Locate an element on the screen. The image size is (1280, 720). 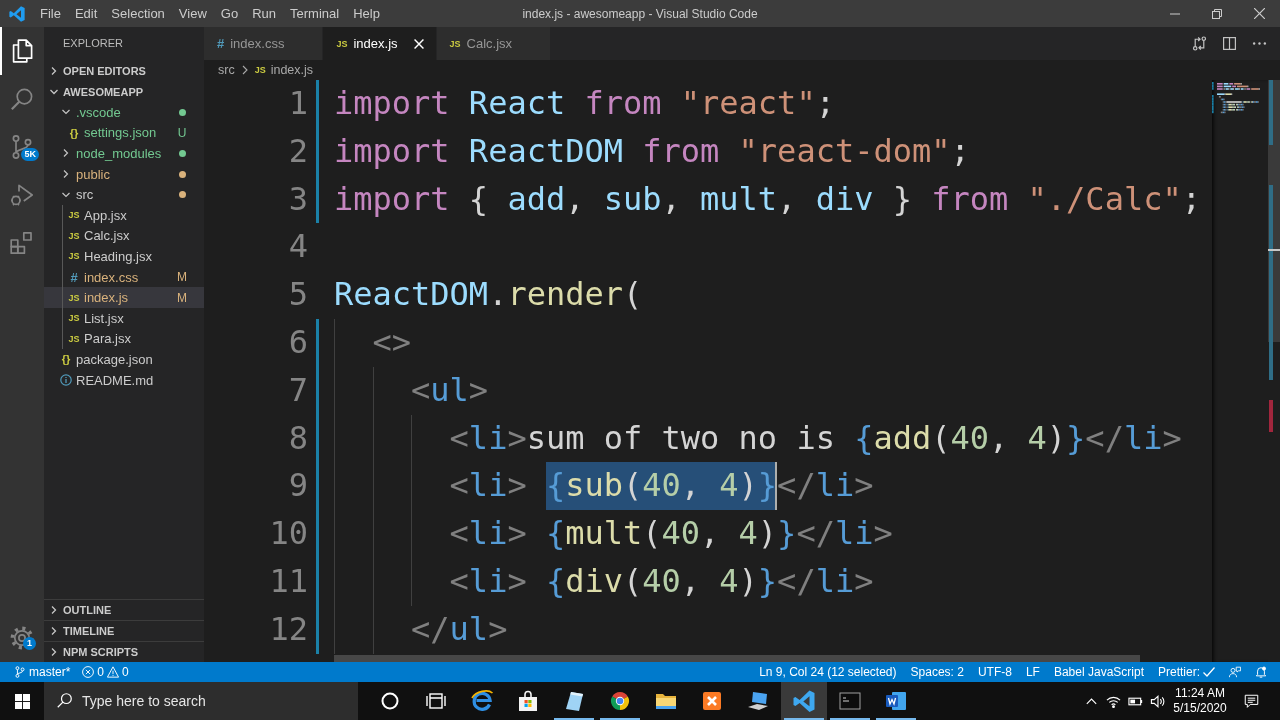
notification-icon is located at coordinates (1251, 701).